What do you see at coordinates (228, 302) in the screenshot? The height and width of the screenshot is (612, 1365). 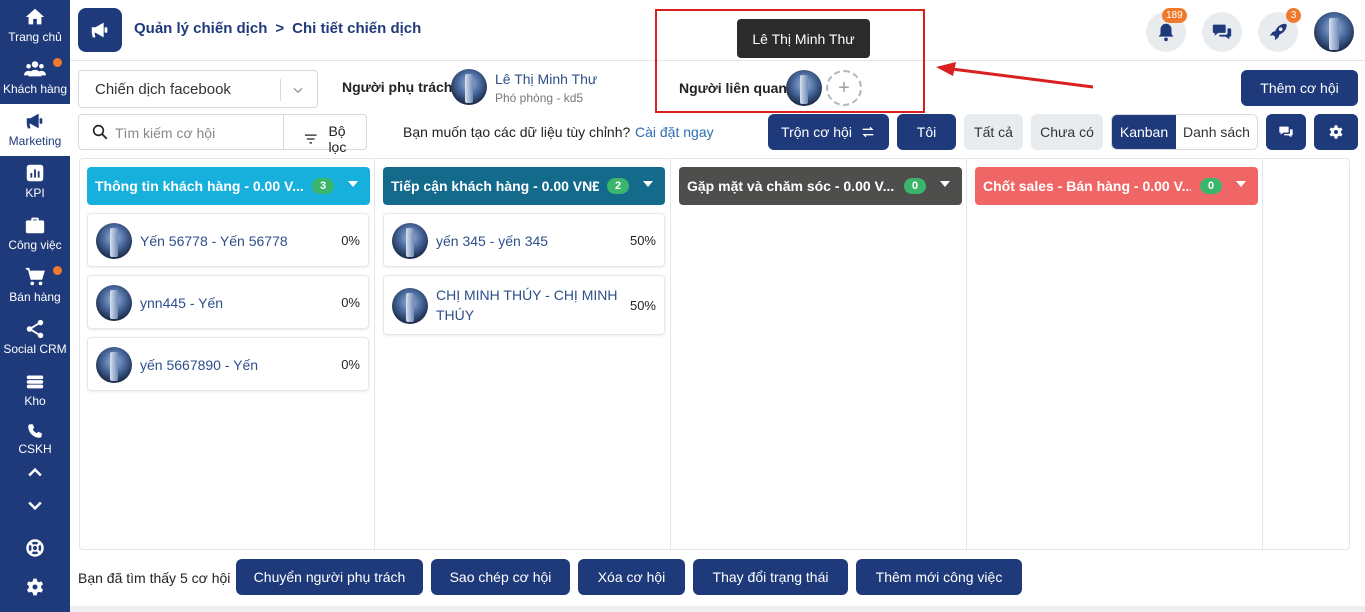 I see `opportunity-card: ynn445 - Yến 0%` at bounding box center [228, 302].